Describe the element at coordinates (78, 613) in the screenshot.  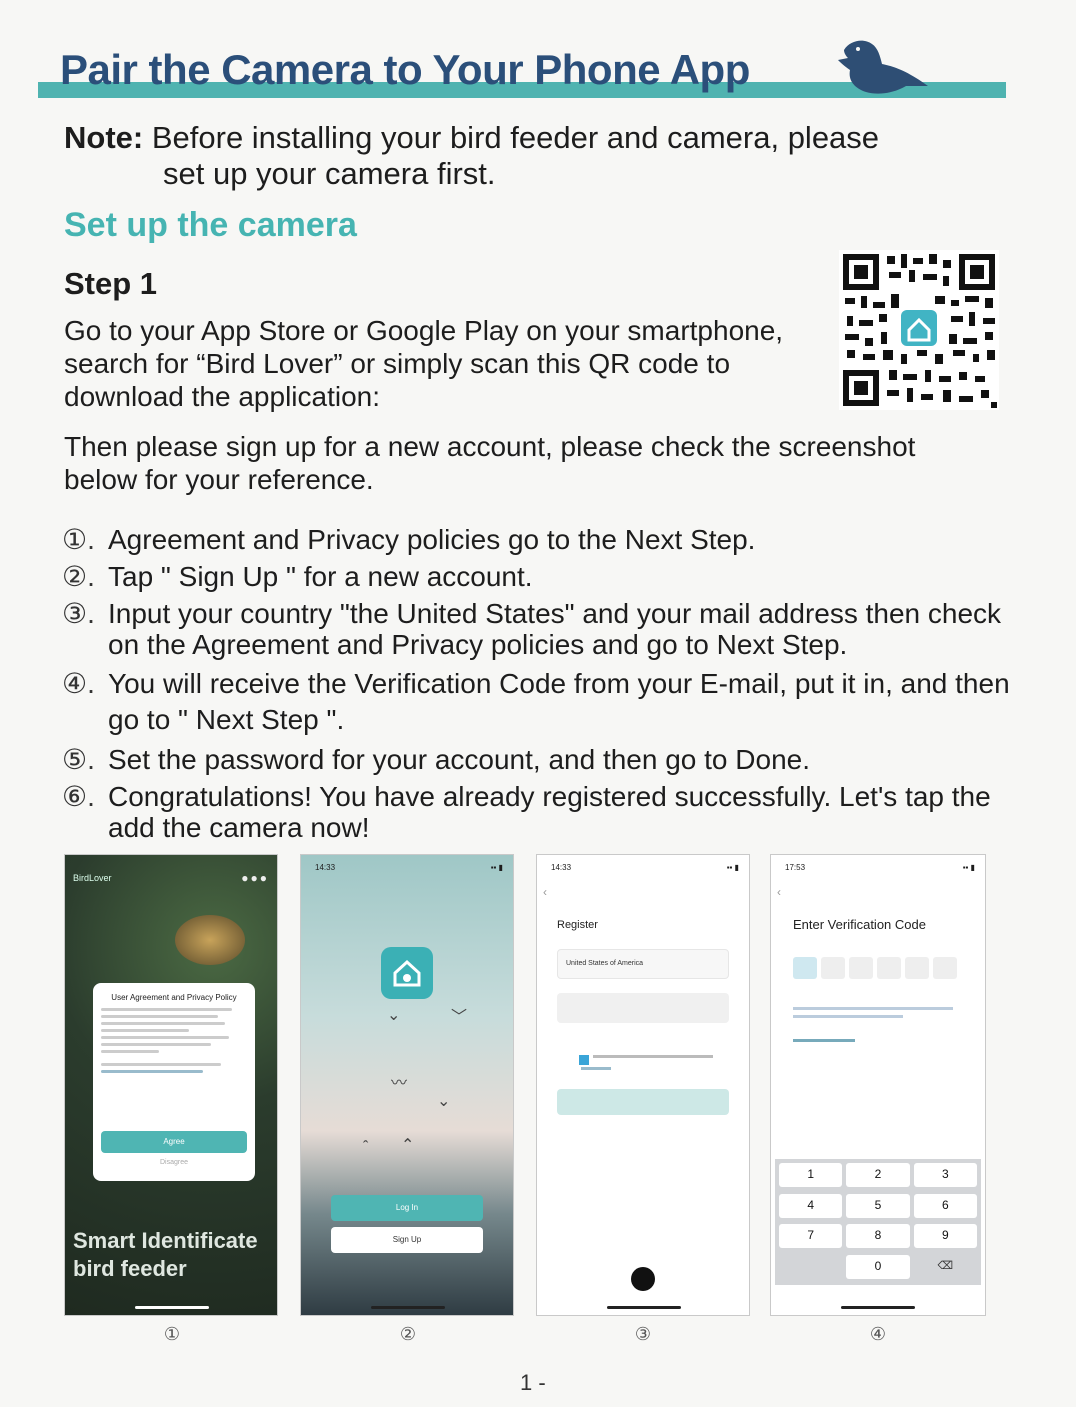
I see `list-item-number: ③.` at that location.